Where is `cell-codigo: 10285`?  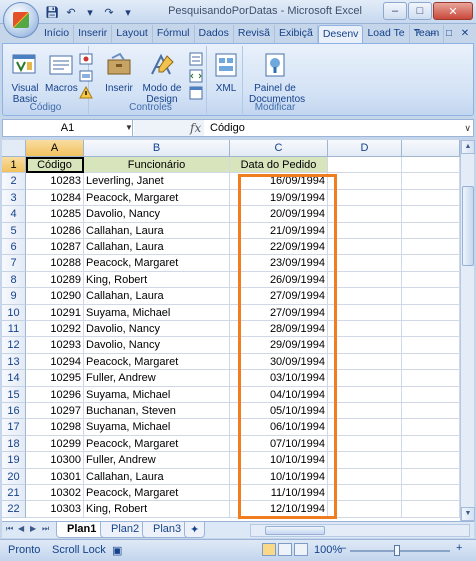 cell-codigo: 10285 is located at coordinates (55, 214).